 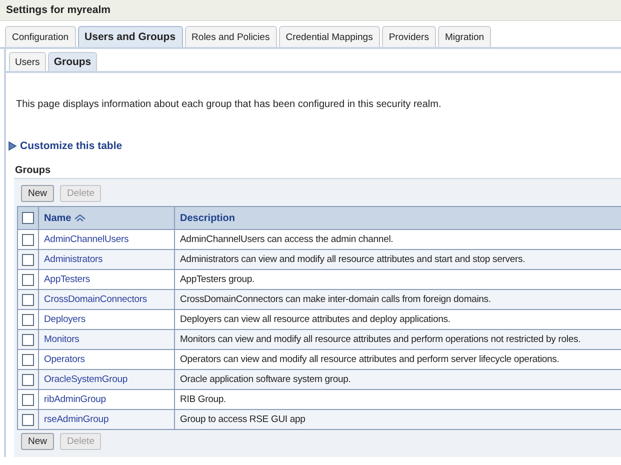 I want to click on subtab: Groups, so click(x=73, y=61).